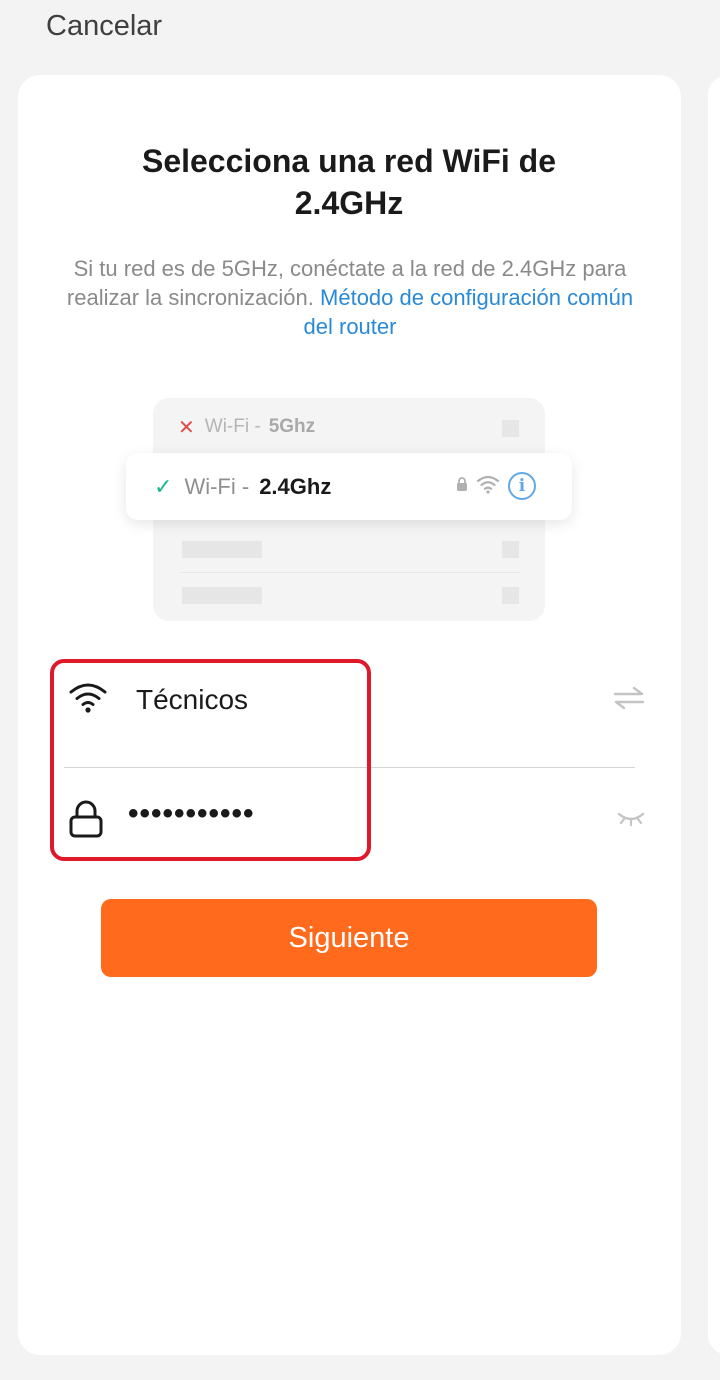 This screenshot has width=720, height=1380. Describe the element at coordinates (355, 700) in the screenshot. I see `ssid-field: Técnicos` at that location.